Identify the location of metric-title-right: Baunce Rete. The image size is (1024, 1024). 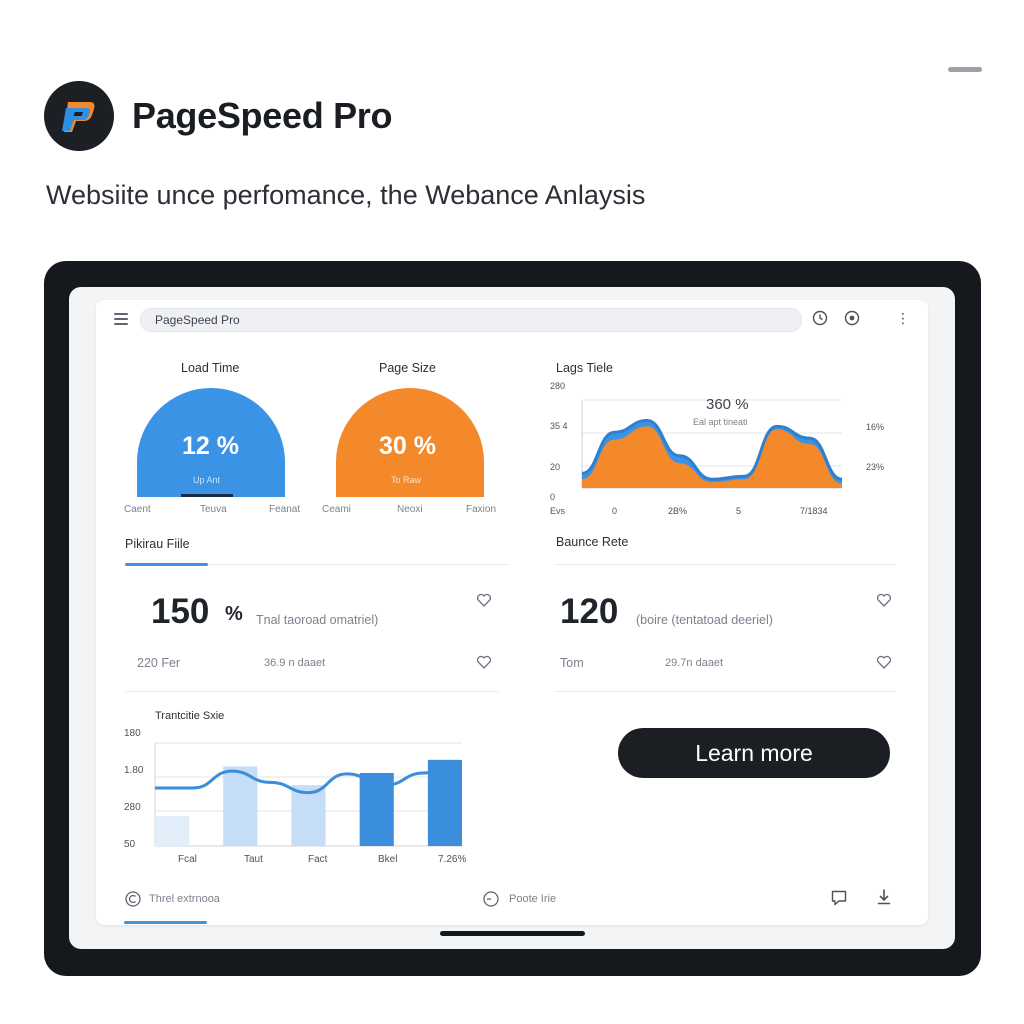
(592, 542).